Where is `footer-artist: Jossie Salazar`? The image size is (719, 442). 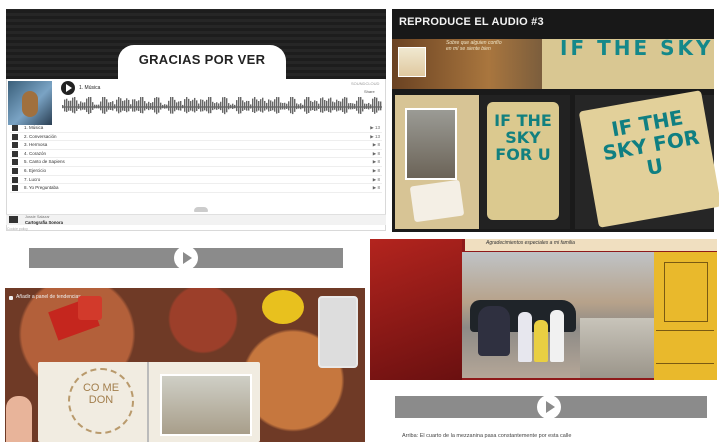
footer-artist: Jossie Salazar is located at coordinates (37, 217).